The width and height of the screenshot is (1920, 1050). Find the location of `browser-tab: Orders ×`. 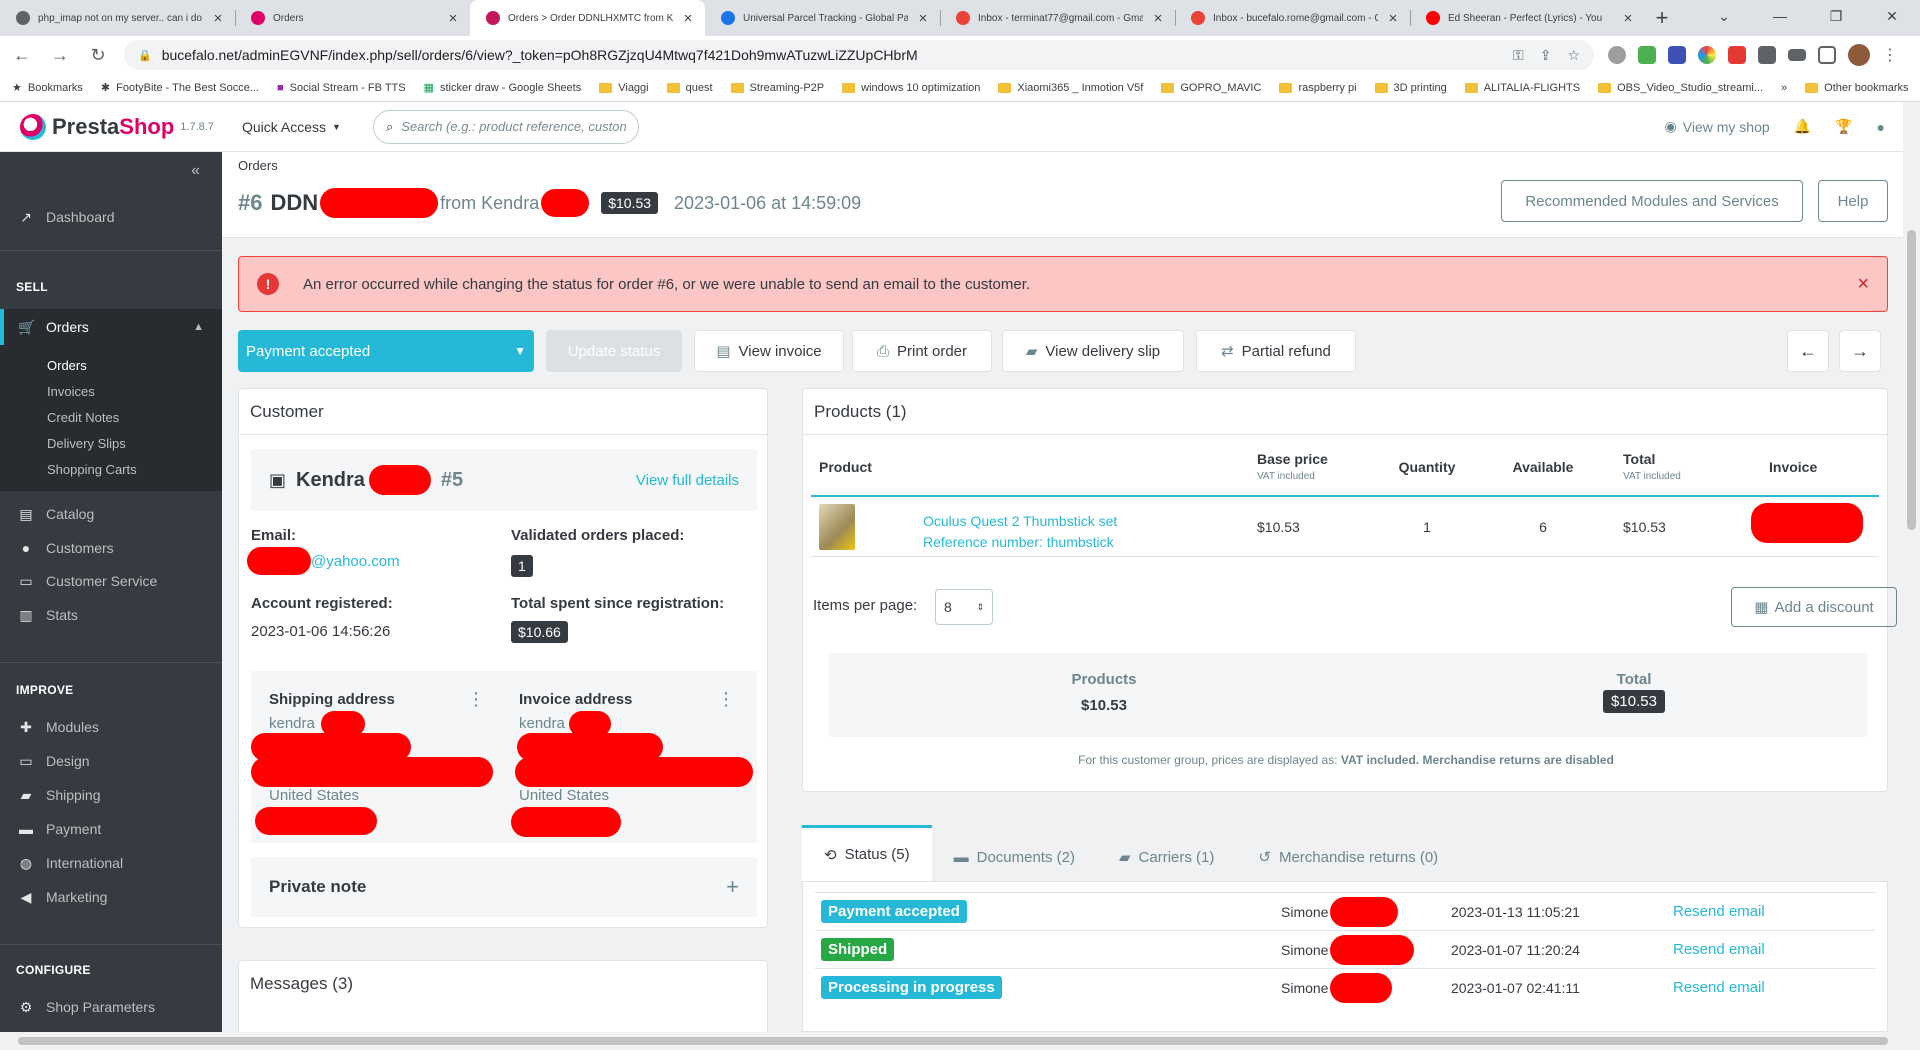

browser-tab: Orders × is located at coordinates (352, 18).